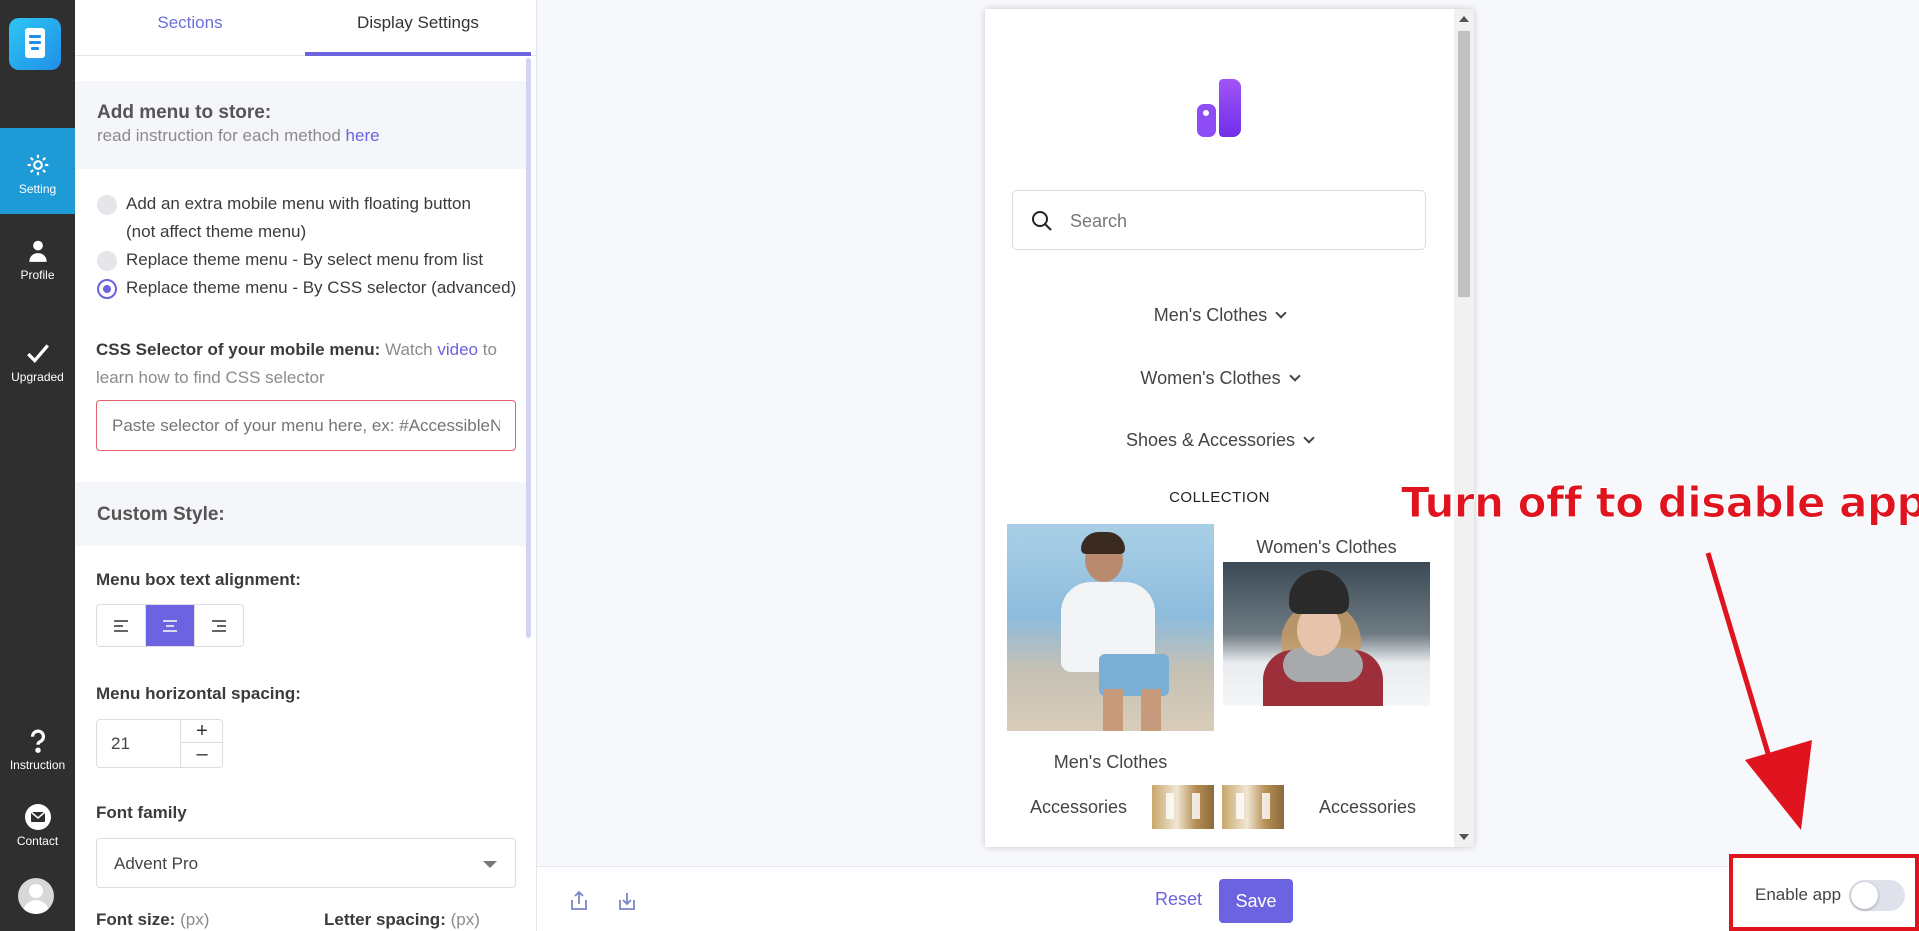 The image size is (1919, 931). What do you see at coordinates (141, 812) in the screenshot?
I see `font-family-label: Font family` at bounding box center [141, 812].